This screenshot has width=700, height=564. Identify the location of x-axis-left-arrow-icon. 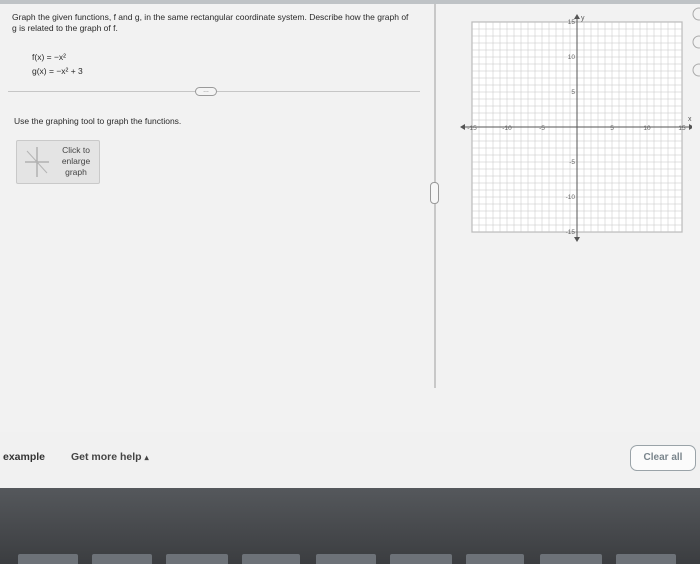
(462, 127).